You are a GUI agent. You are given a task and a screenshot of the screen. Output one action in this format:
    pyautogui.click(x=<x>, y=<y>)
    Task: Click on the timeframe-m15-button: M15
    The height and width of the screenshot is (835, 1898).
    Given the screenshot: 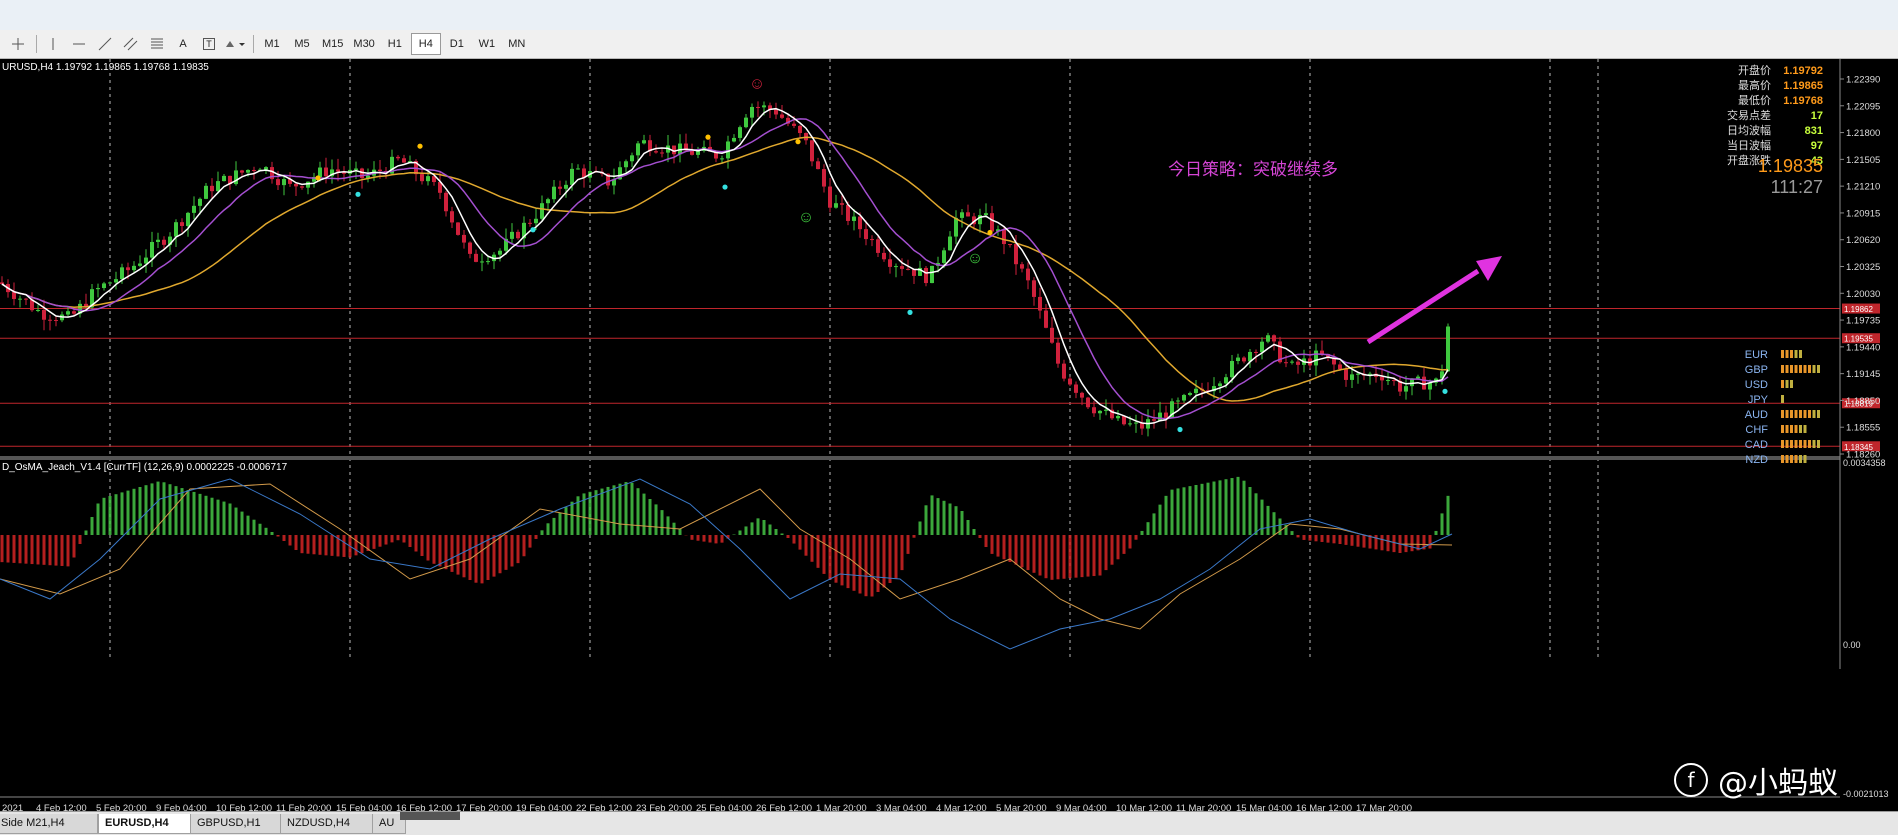 What is the action you would take?
    pyautogui.click(x=332, y=44)
    